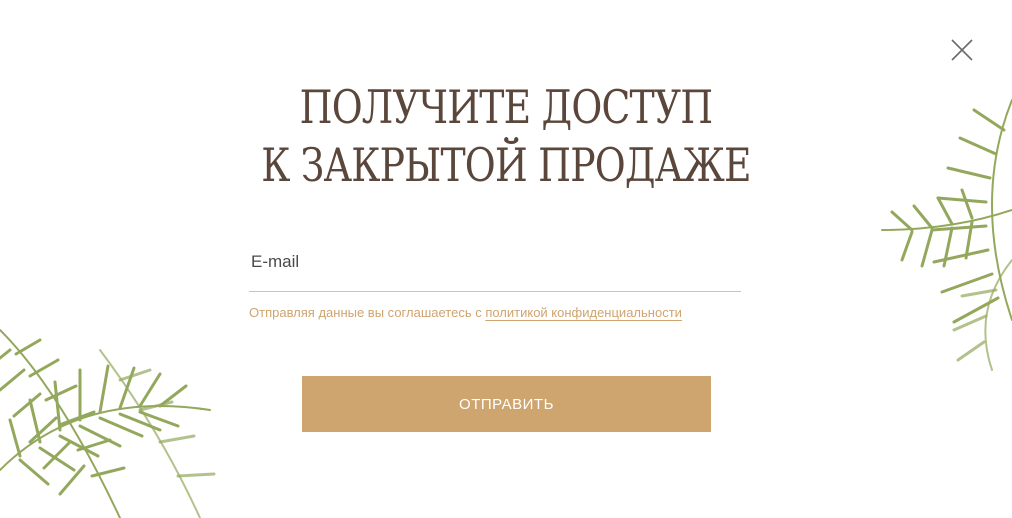  I want to click on submit-button: ОТПРАВИТЬ, so click(506, 404).